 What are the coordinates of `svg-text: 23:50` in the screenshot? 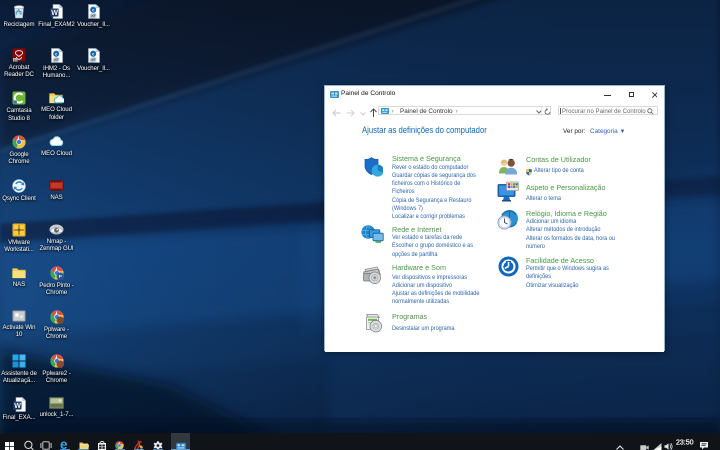 It's located at (685, 443).